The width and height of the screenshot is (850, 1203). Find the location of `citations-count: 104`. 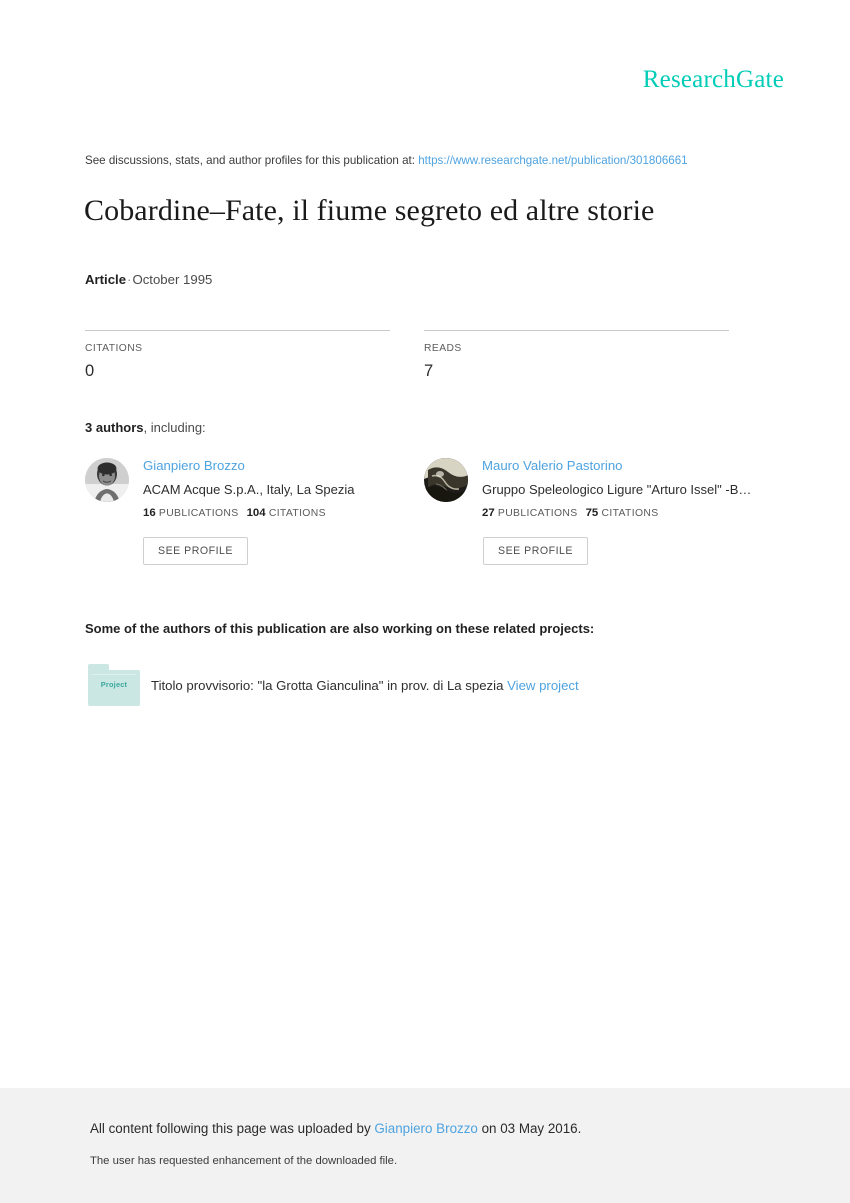

citations-count: 104 is located at coordinates (256, 512).